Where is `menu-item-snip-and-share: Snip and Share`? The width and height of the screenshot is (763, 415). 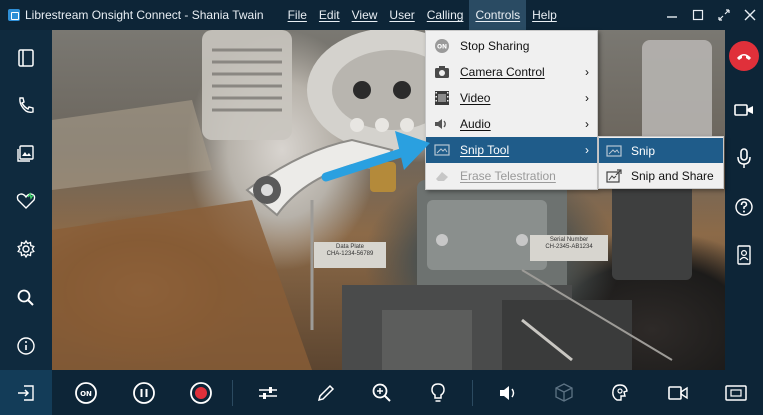
menu-item-snip-and-share: Snip and Share is located at coordinates (661, 175).